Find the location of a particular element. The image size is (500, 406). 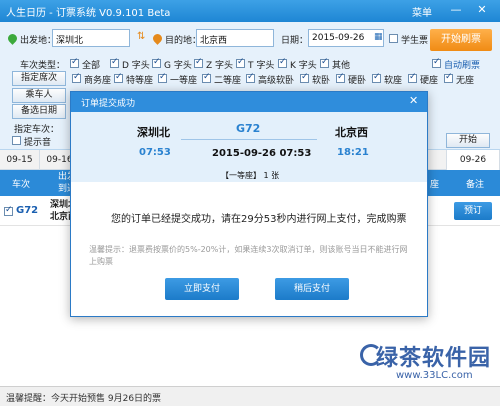

menu-button: 菜单 is located at coordinates (422, 11).